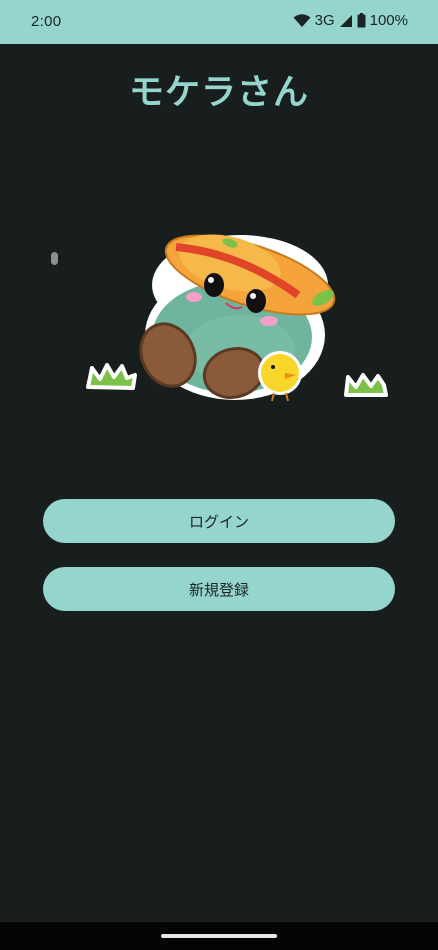 Image resolution: width=438 pixels, height=950 pixels. Describe the element at coordinates (54, 258) in the screenshot. I see `decorative-dot` at that location.